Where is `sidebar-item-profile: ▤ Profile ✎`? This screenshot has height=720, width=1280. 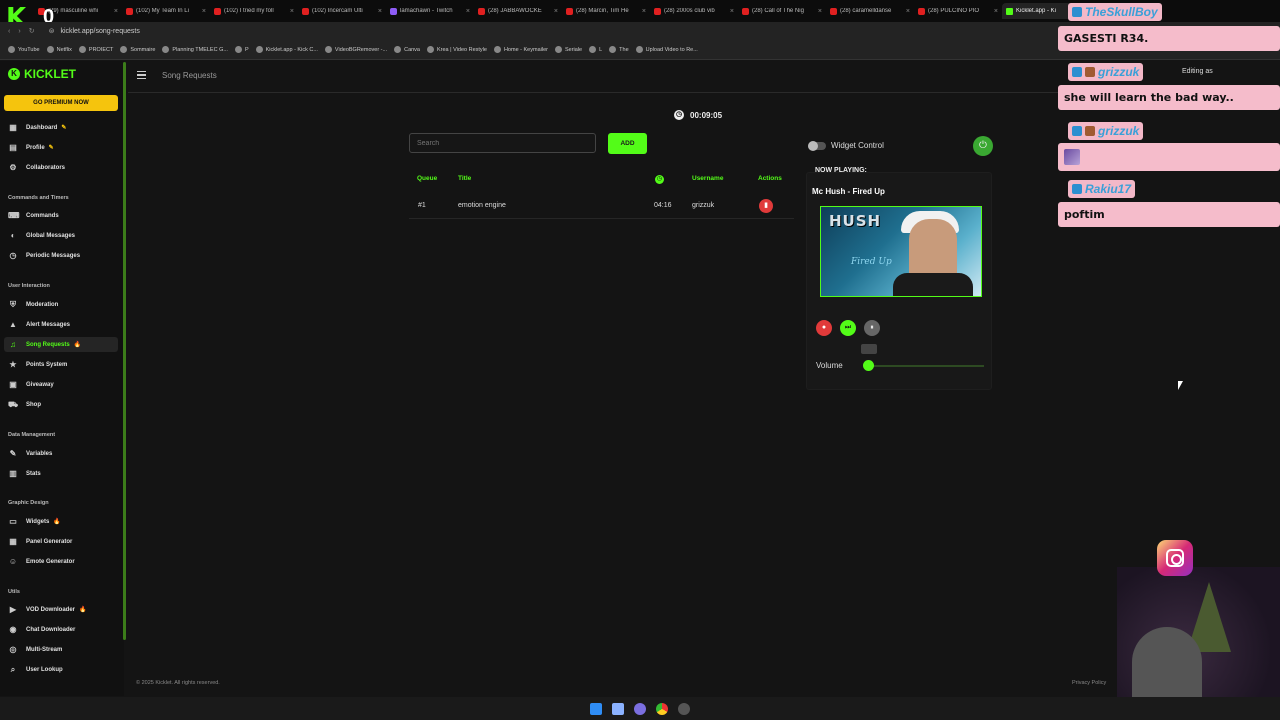
sidebar-item-profile: ▤ Profile ✎ is located at coordinates (61, 147).